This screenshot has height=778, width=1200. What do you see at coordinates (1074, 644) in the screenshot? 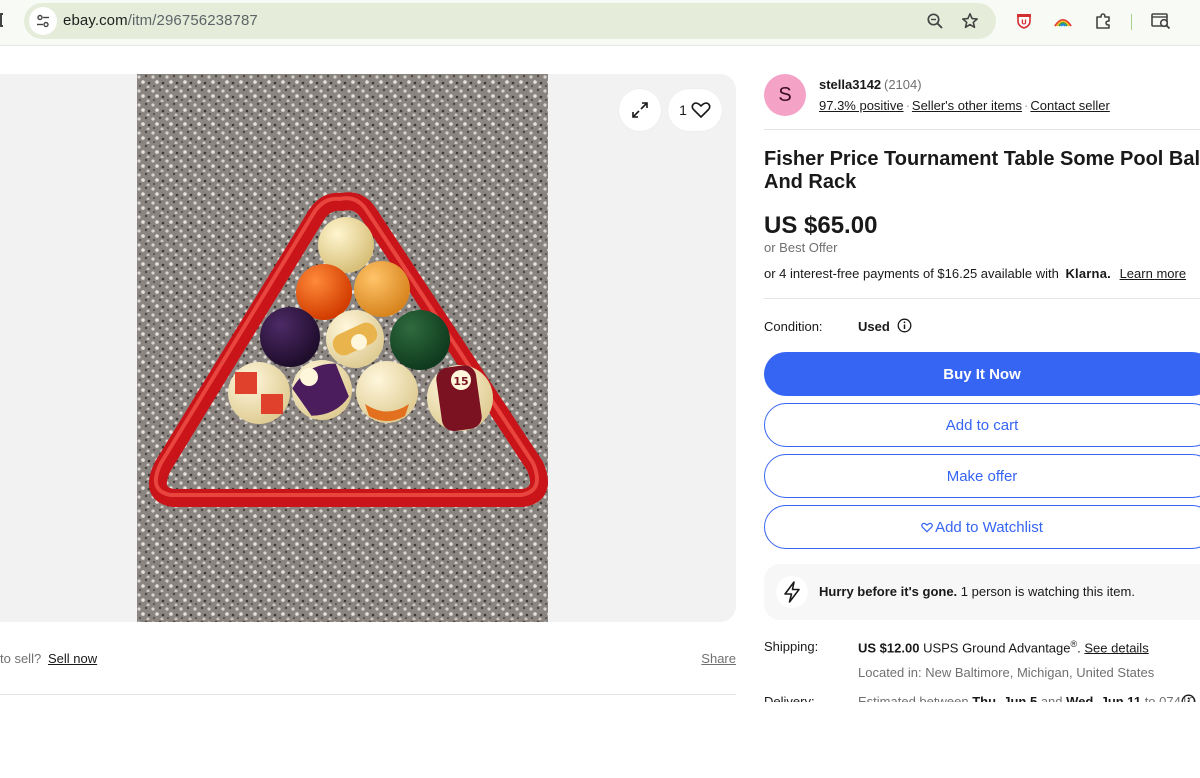
I see `registered-mark: ®` at bounding box center [1074, 644].